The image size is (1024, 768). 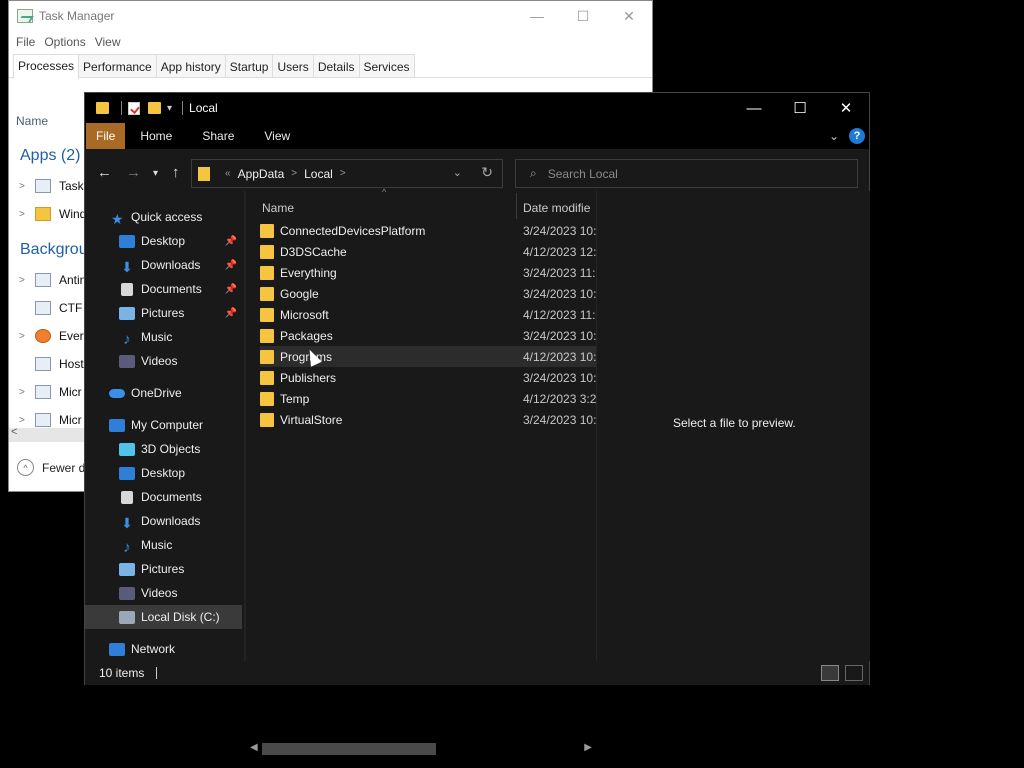 I want to click on process-row: Host, so click(x=51, y=364).